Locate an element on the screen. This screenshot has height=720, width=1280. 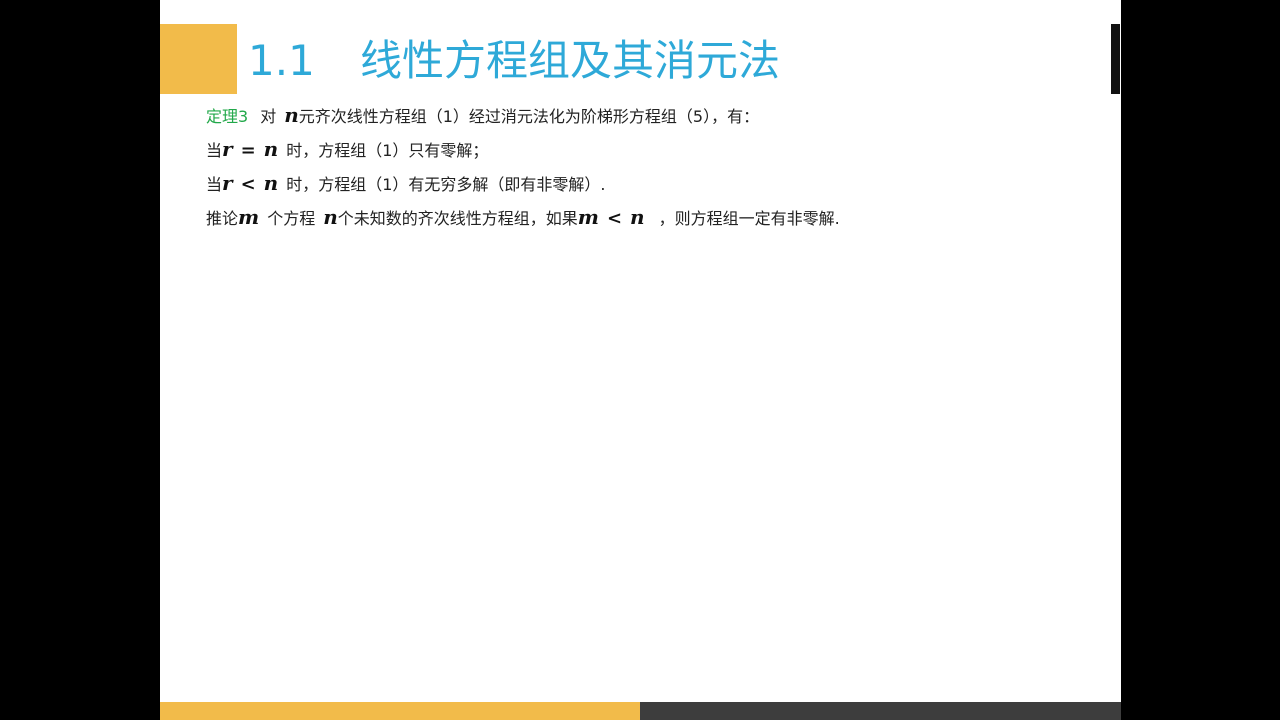
corollary-text-b: 个未知数的齐次线性方程组，如果 is located at coordinates (457, 218).